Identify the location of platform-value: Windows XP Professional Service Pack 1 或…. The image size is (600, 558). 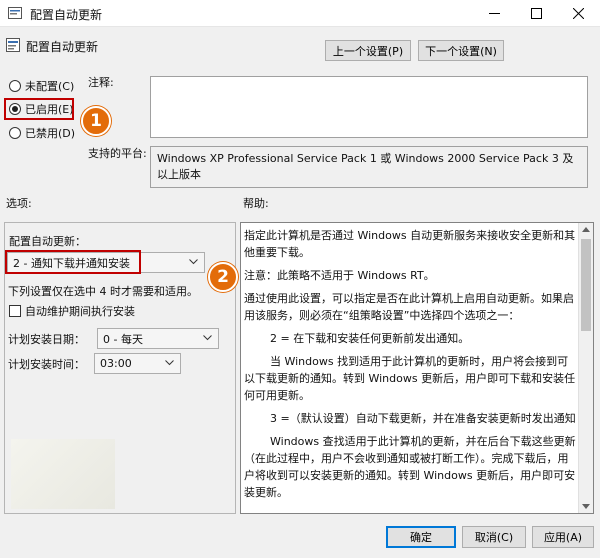
(369, 167).